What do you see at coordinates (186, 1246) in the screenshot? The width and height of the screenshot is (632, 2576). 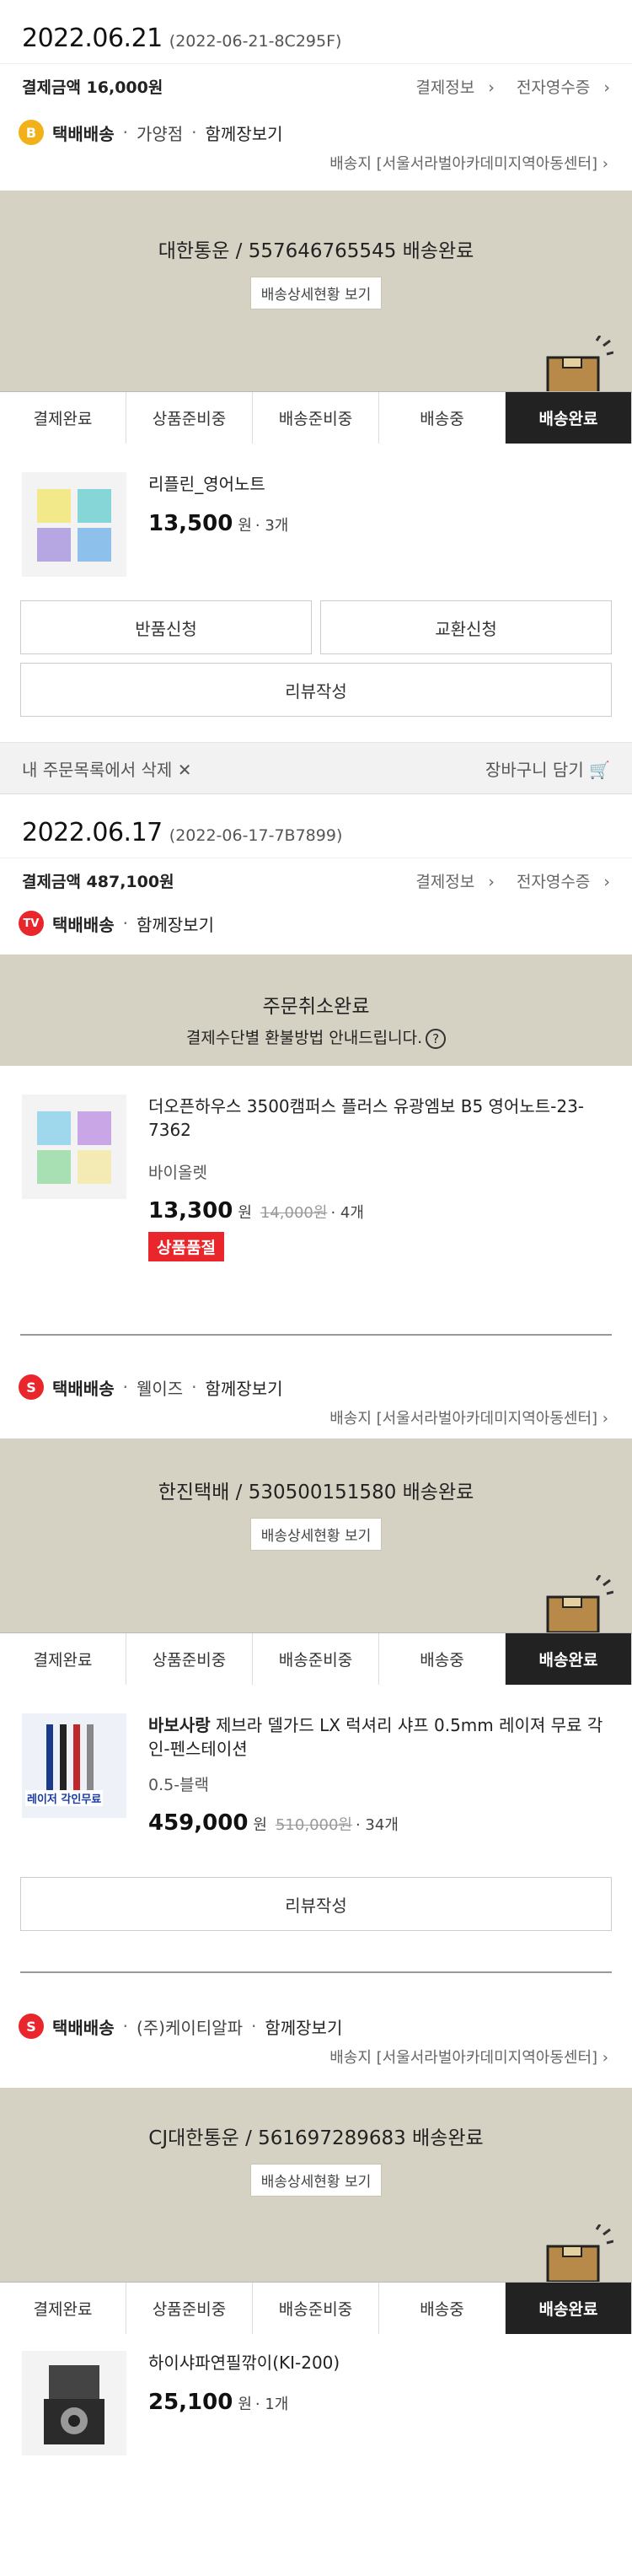 I see `soldout-badge: 상품품절` at bounding box center [186, 1246].